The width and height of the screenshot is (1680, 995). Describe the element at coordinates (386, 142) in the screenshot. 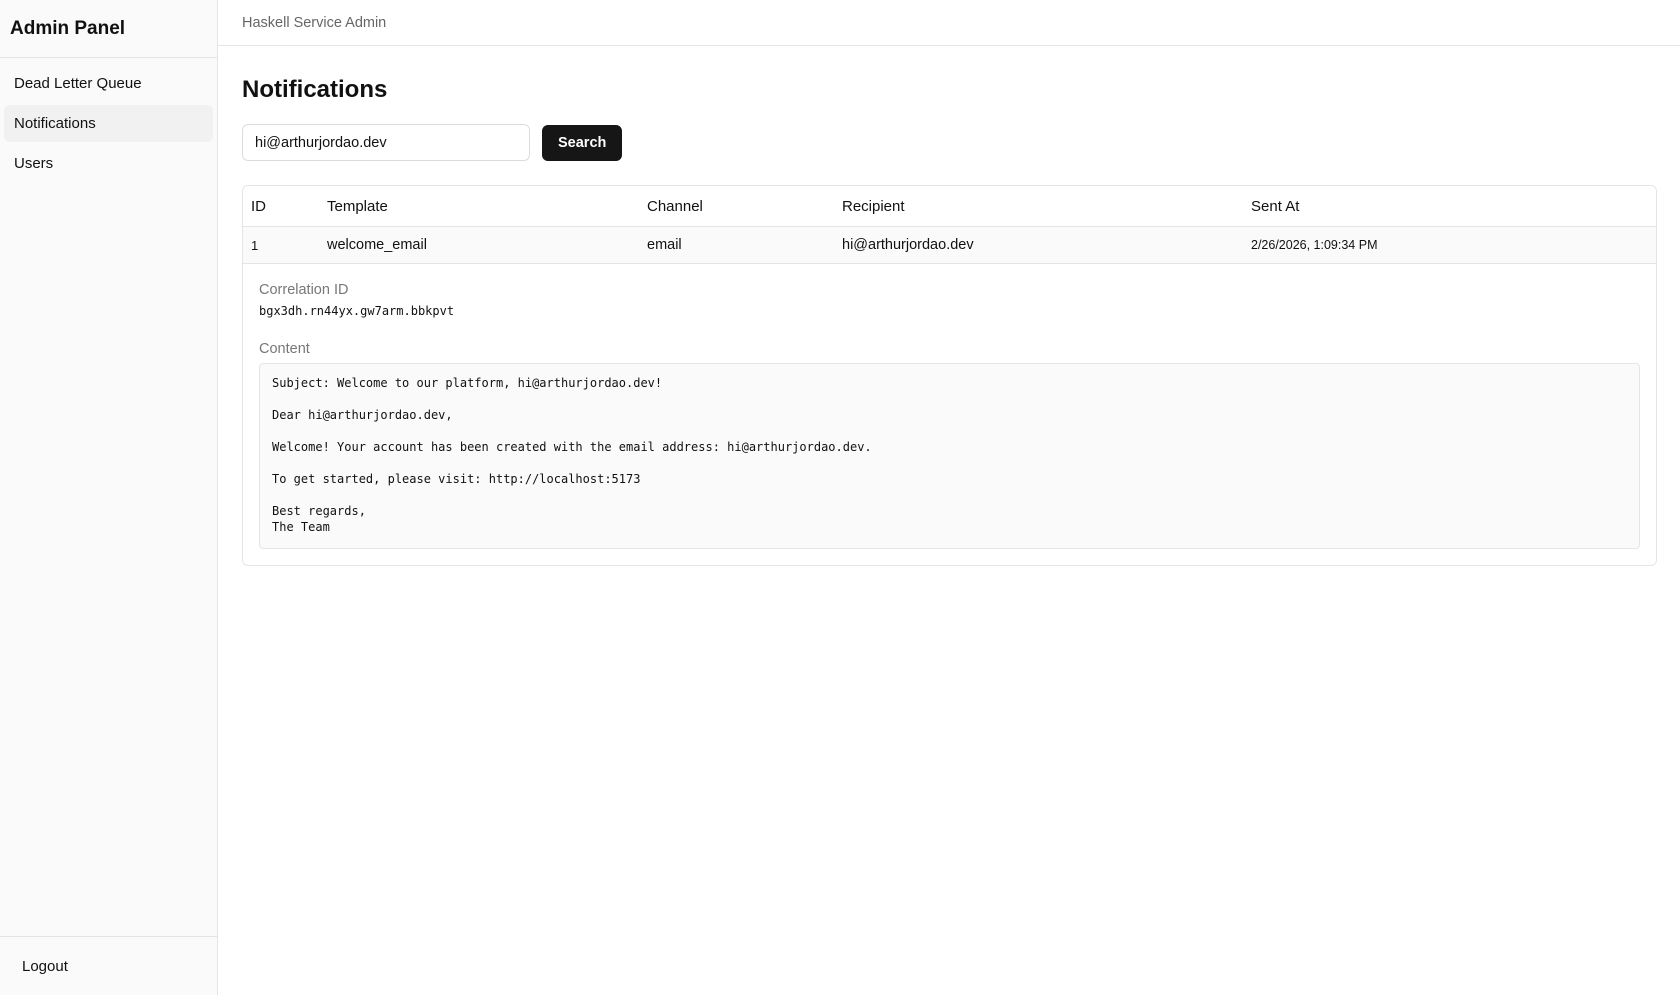

I see `search-input` at that location.